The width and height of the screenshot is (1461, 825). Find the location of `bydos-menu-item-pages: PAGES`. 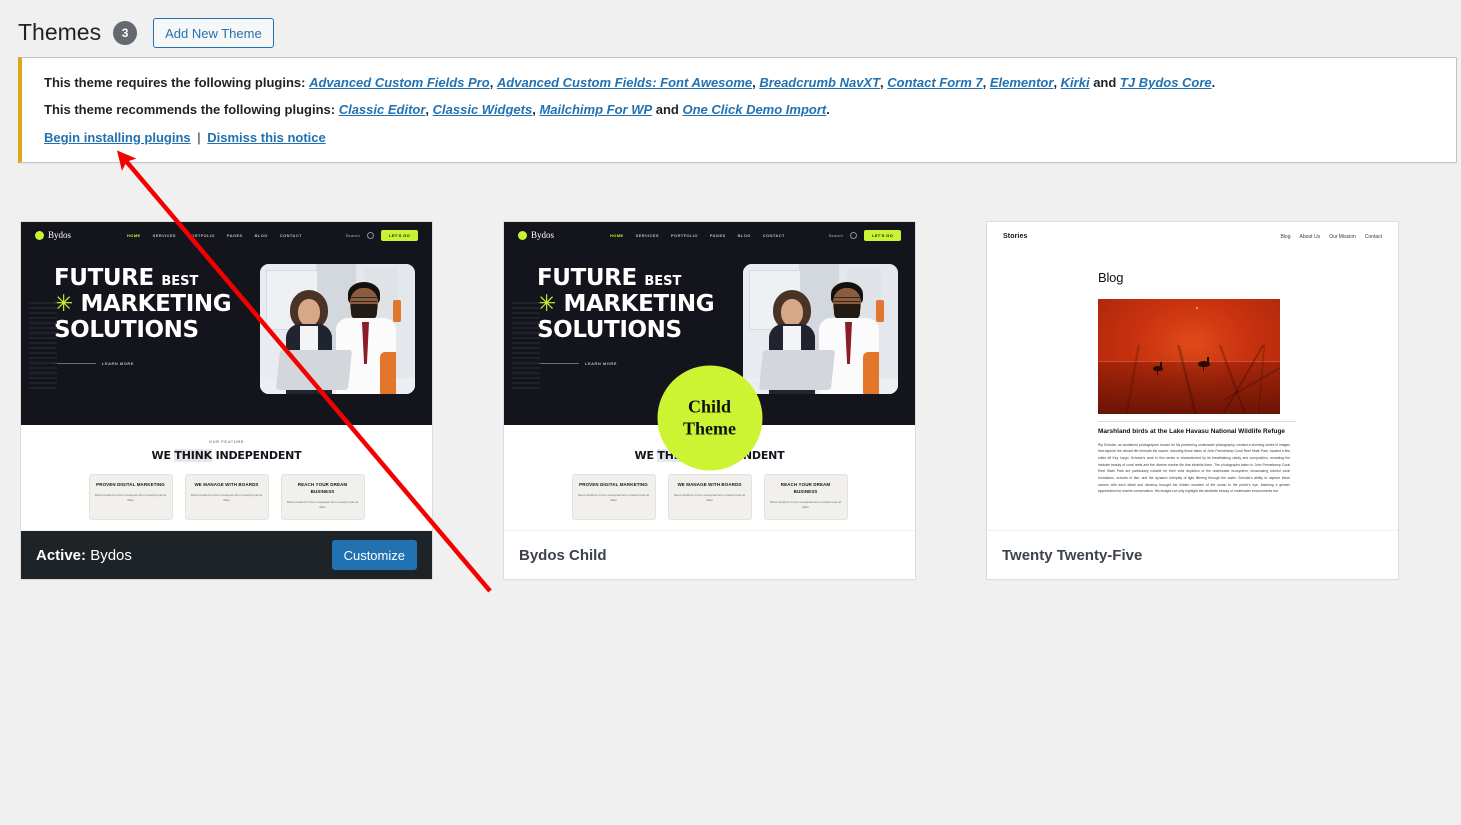

bydos-menu-item-pages: PAGES is located at coordinates (717, 235).